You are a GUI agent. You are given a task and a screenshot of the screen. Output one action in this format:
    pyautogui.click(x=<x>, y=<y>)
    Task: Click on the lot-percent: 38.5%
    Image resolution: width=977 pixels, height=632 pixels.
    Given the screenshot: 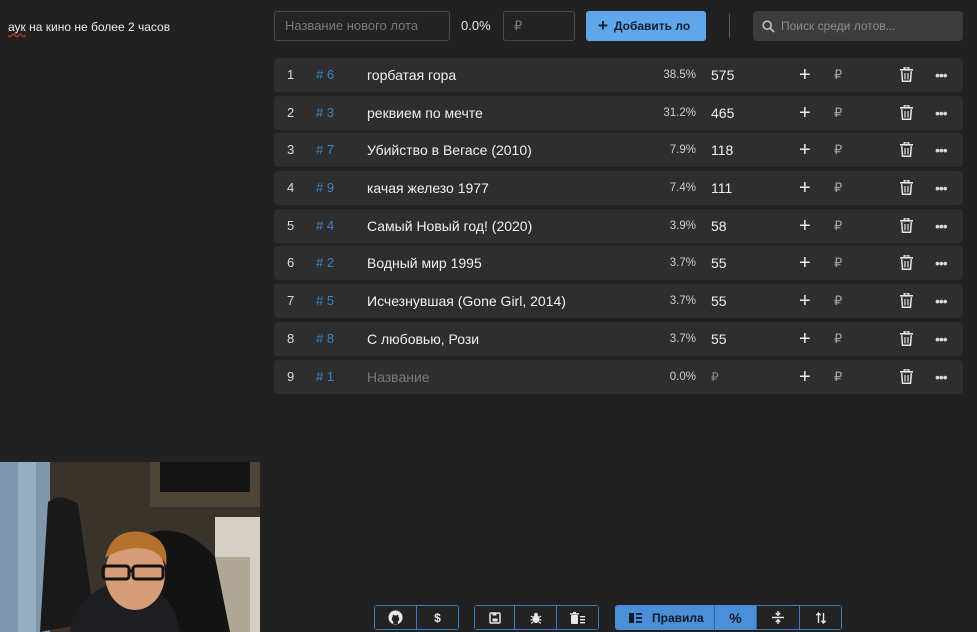 What is the action you would take?
    pyautogui.click(x=679, y=75)
    